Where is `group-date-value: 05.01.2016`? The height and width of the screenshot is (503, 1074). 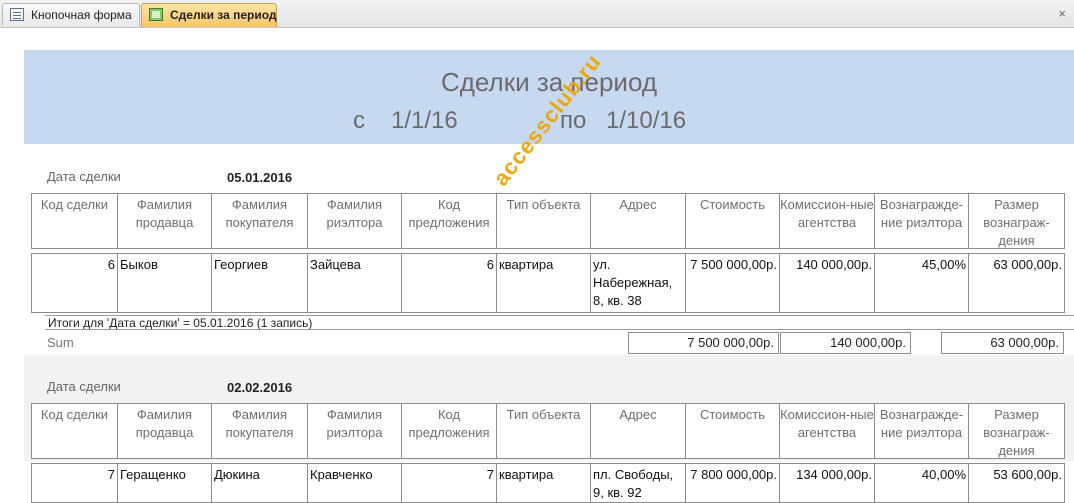
group-date-value: 05.01.2016 is located at coordinates (260, 177).